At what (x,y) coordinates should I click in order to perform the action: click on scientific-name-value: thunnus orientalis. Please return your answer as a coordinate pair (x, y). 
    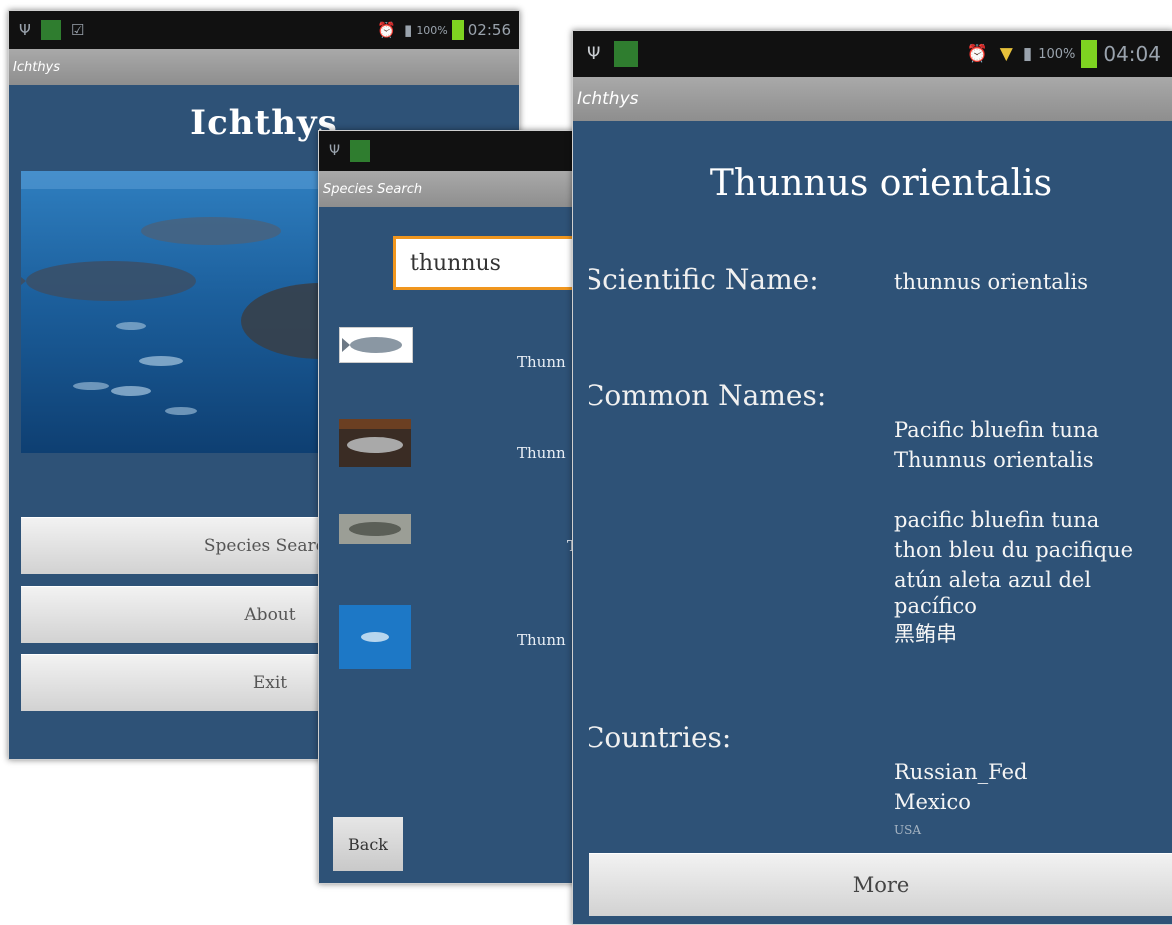
    Looking at the image, I should click on (991, 282).